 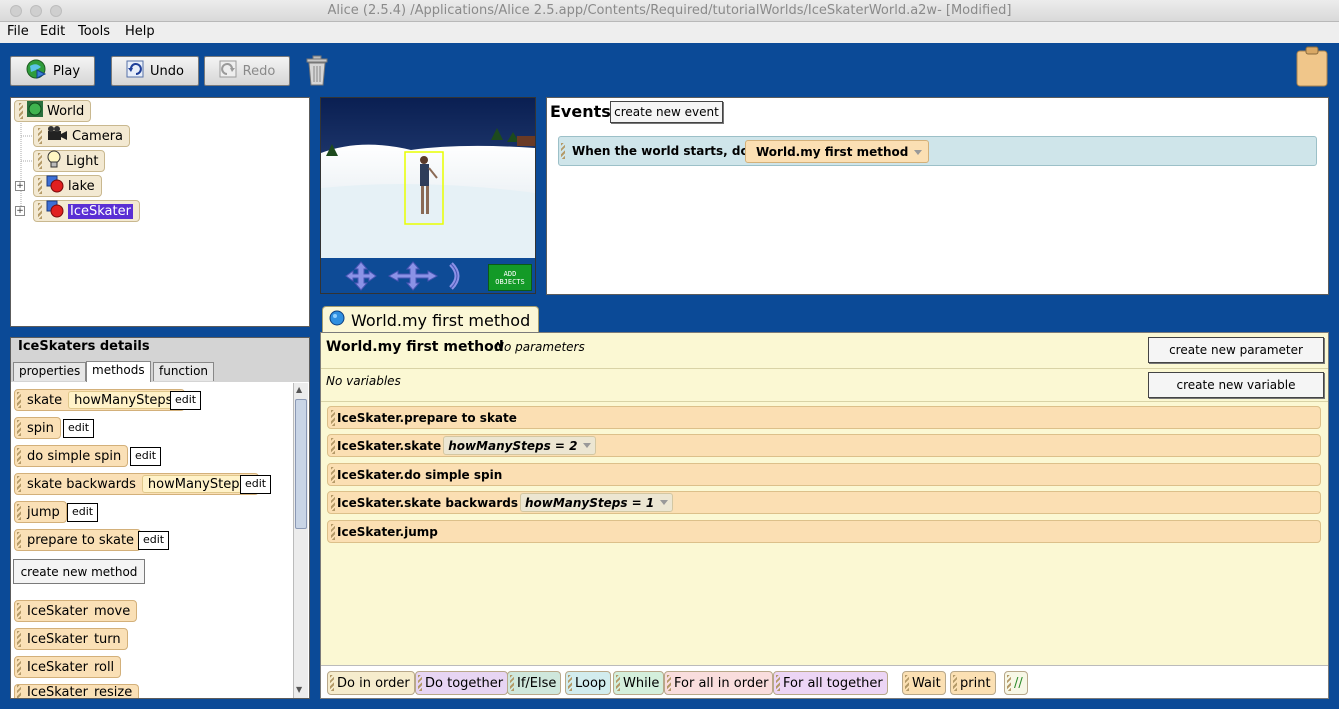 What do you see at coordinates (107, 639) in the screenshot?
I see `builtin-name: turn` at bounding box center [107, 639].